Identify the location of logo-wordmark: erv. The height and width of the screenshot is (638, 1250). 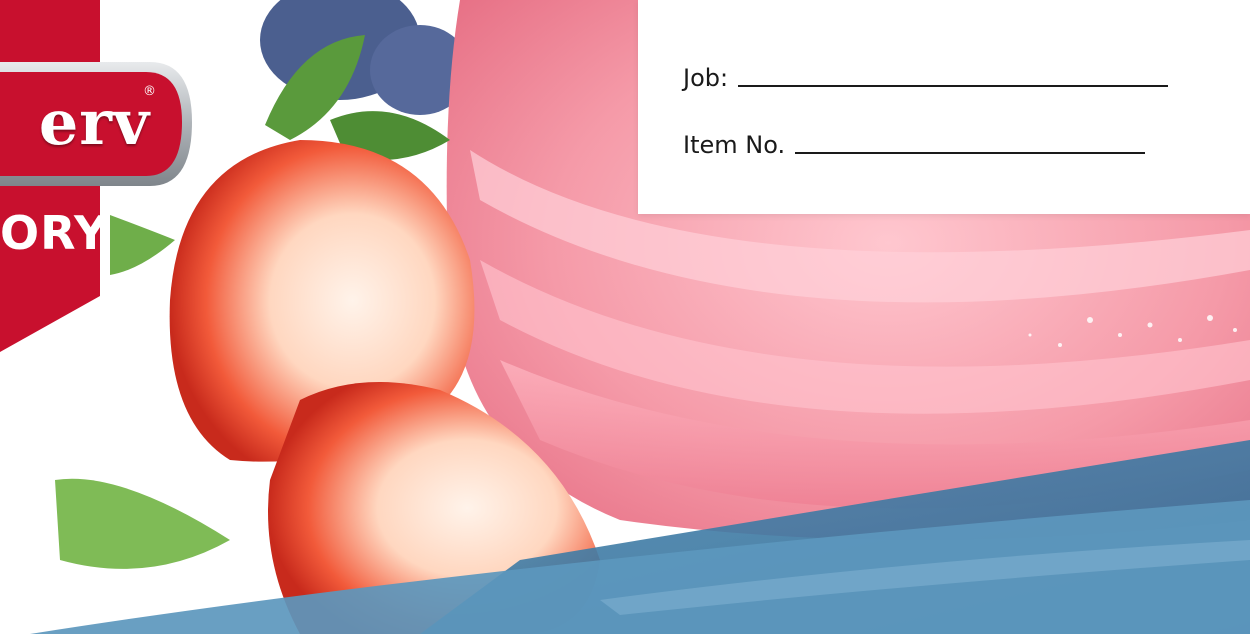
(94, 122).